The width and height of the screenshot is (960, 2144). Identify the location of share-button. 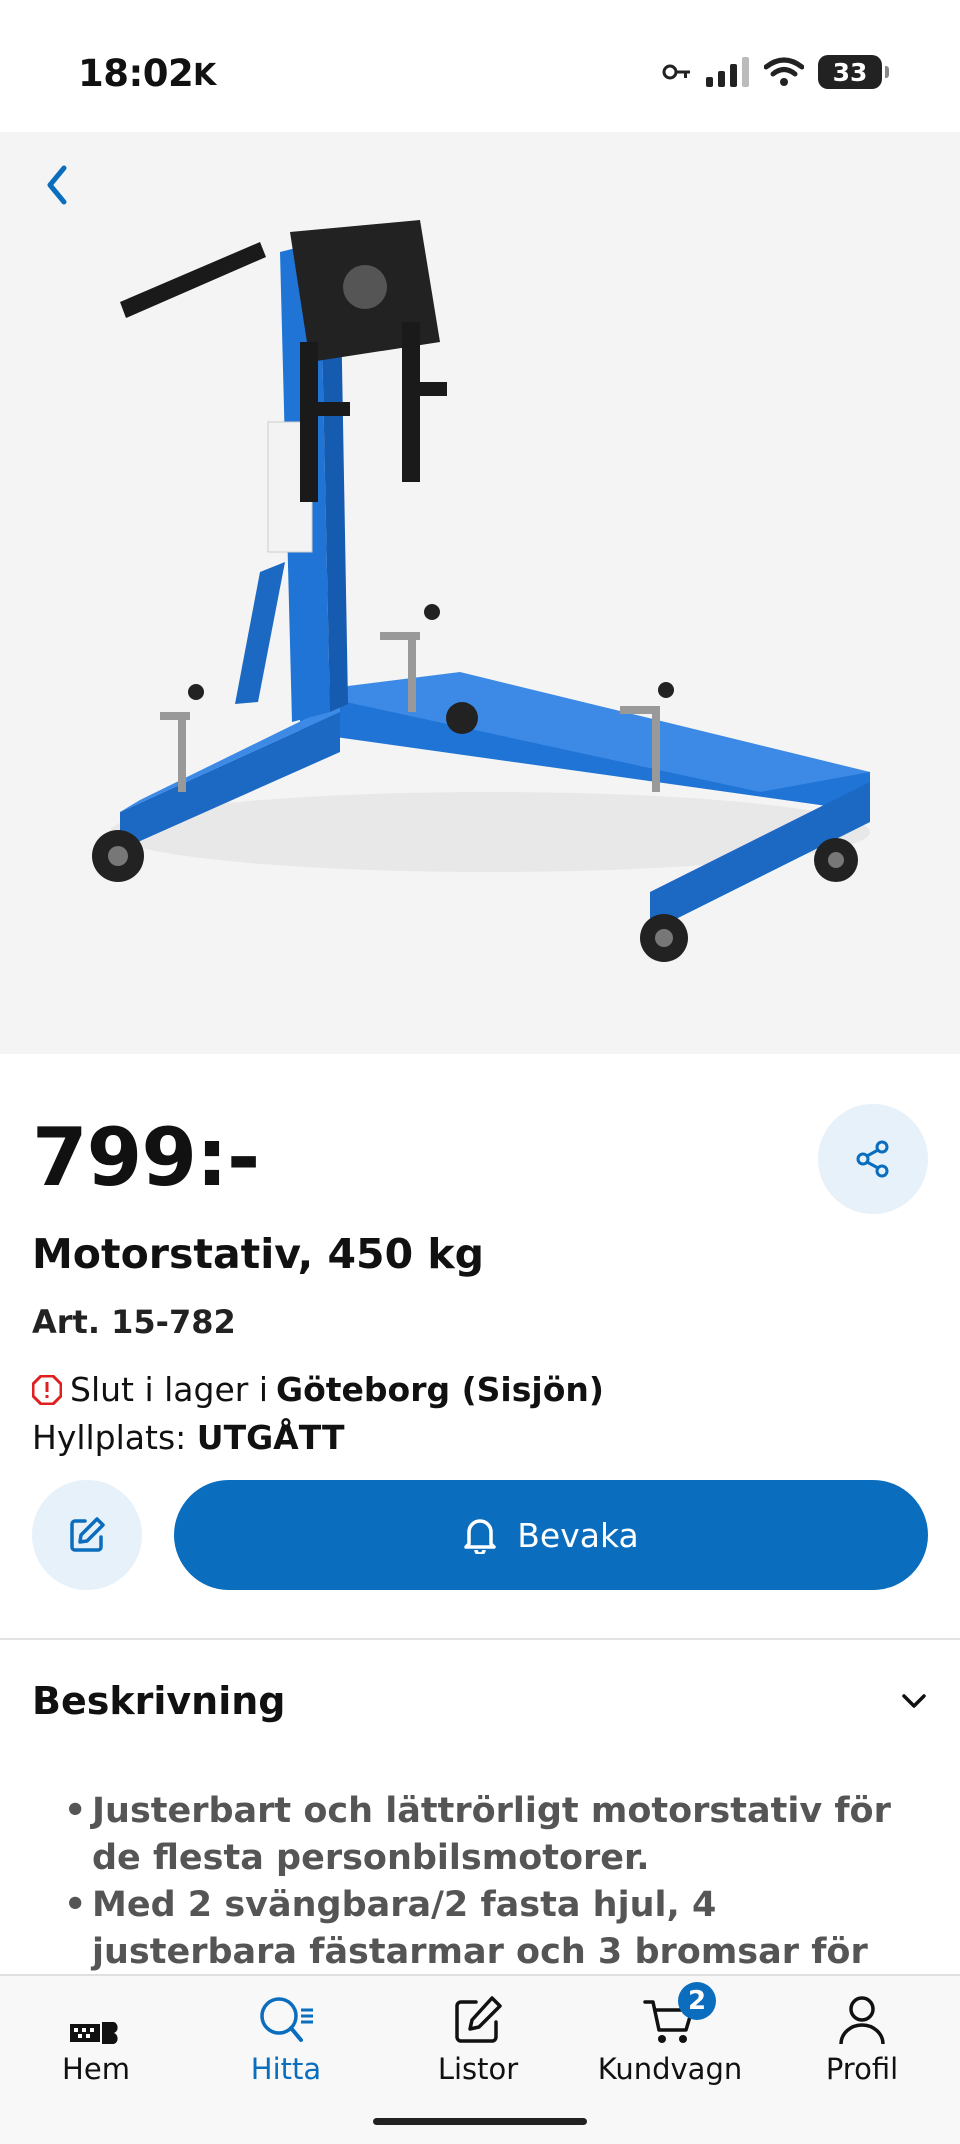
(873, 1159).